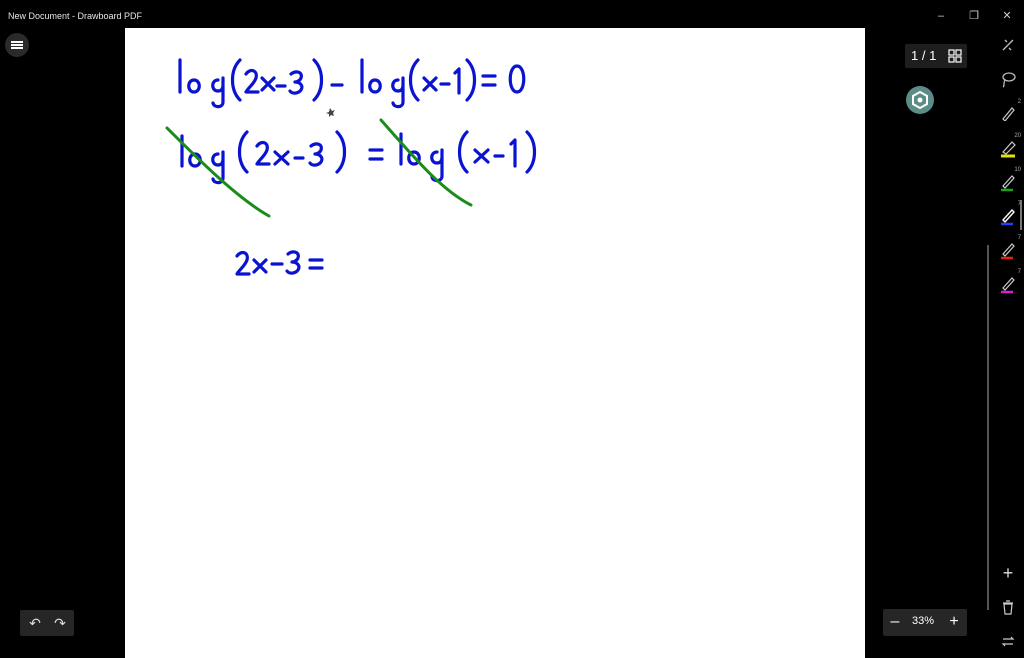  I want to click on close-button: ✕, so click(1007, 16).